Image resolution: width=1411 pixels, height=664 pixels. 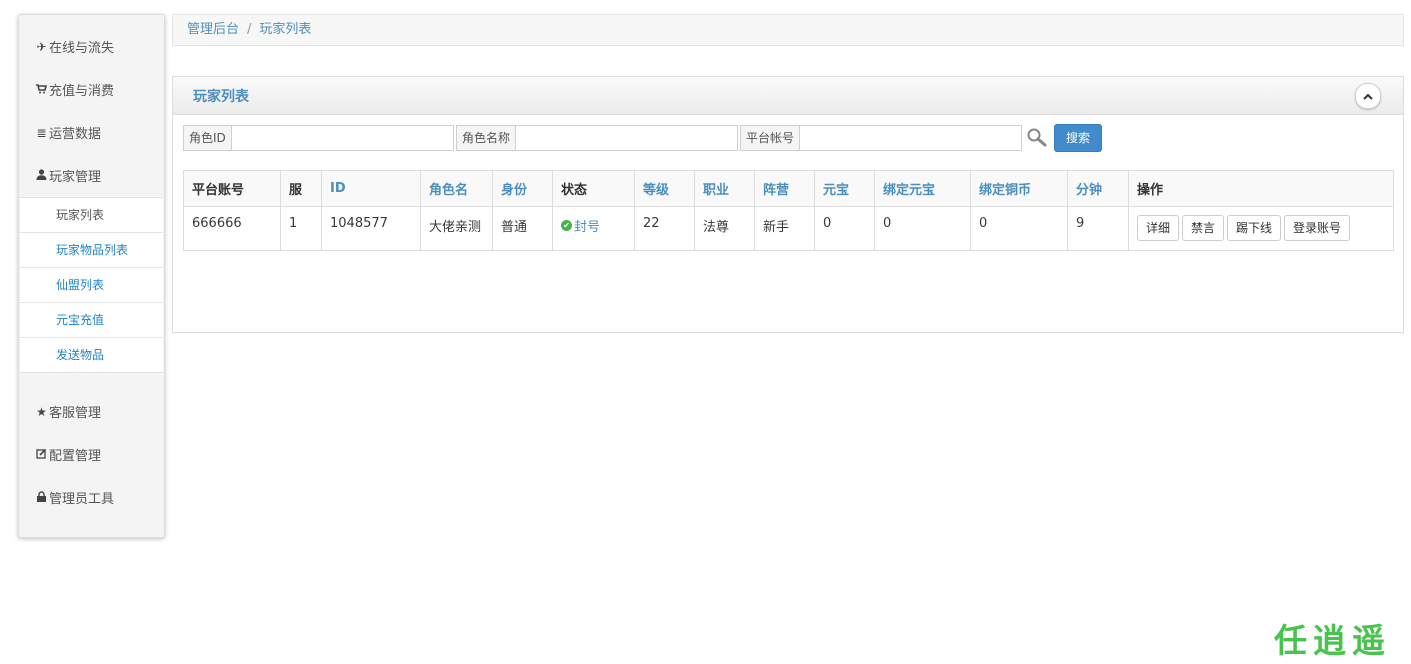 I want to click on cell-id: 1048577, so click(x=371, y=228).